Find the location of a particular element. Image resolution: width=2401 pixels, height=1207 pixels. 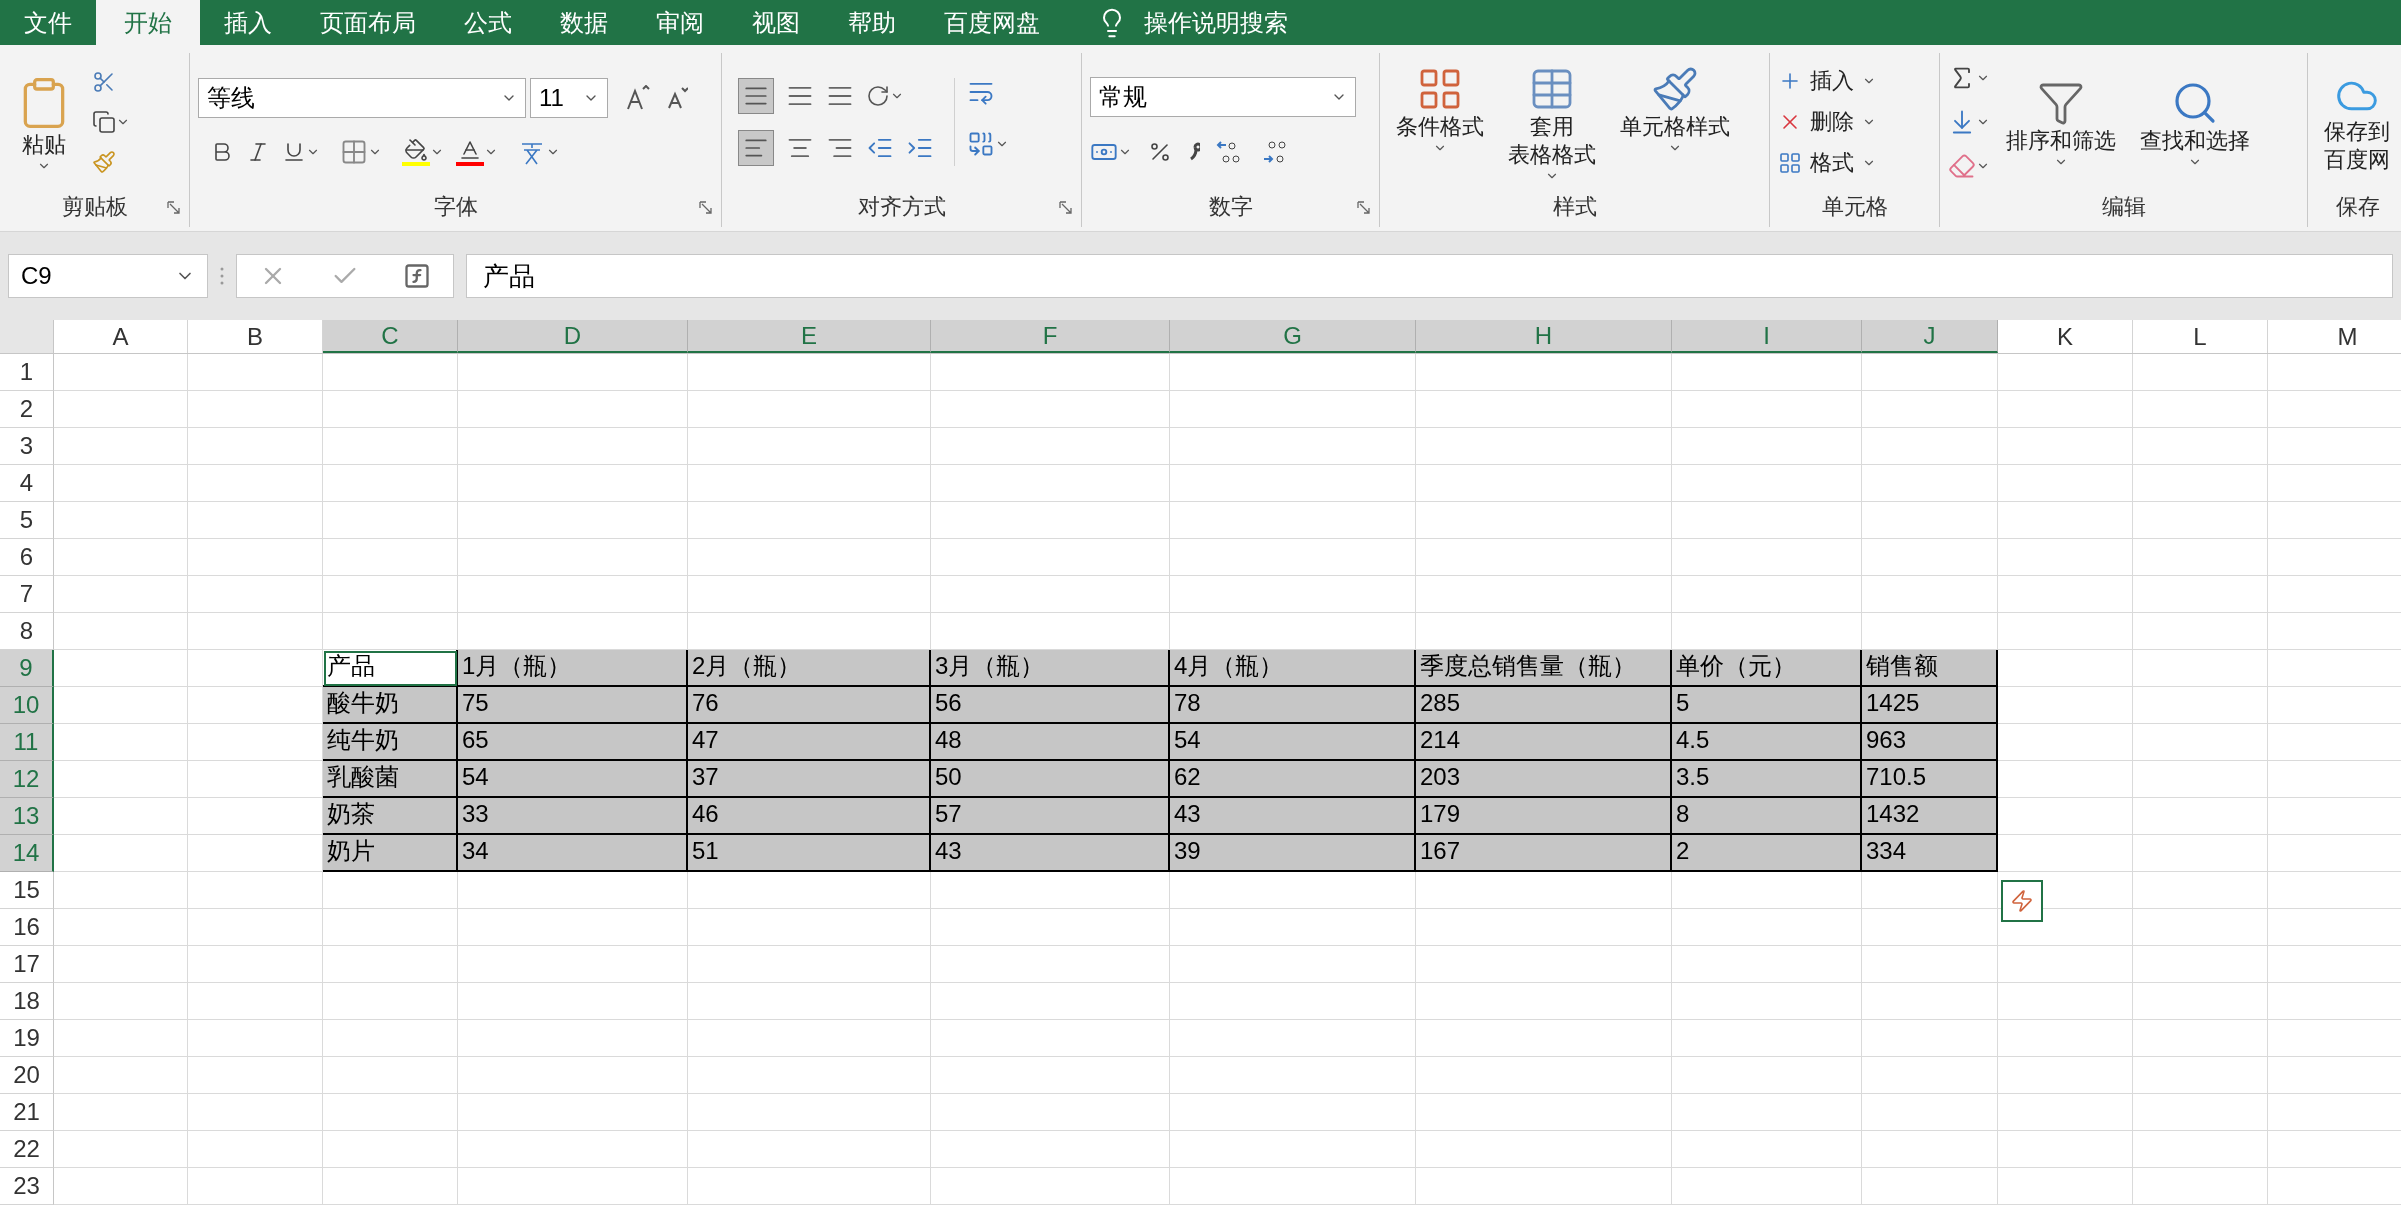

ribbon-tab: 开始 is located at coordinates (148, 22).